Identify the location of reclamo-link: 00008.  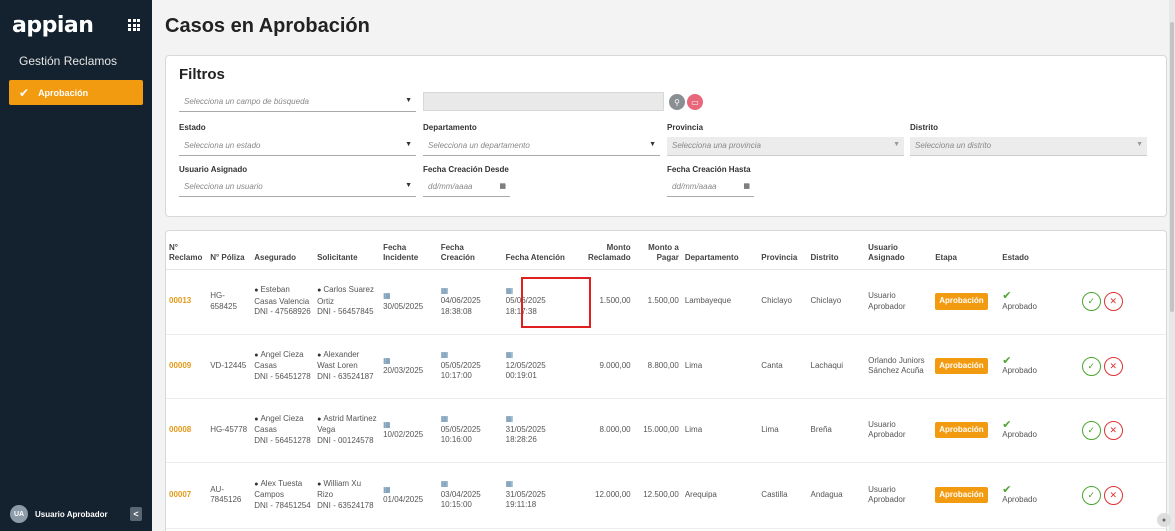
(180, 429).